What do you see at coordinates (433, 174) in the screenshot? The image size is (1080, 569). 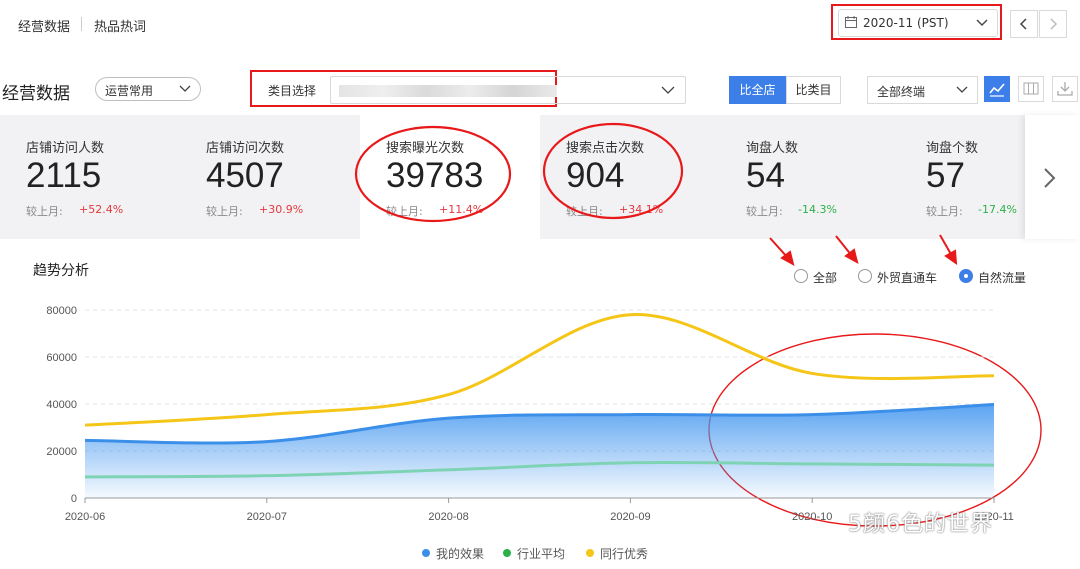 I see `annotation-circle-exposure` at bounding box center [433, 174].